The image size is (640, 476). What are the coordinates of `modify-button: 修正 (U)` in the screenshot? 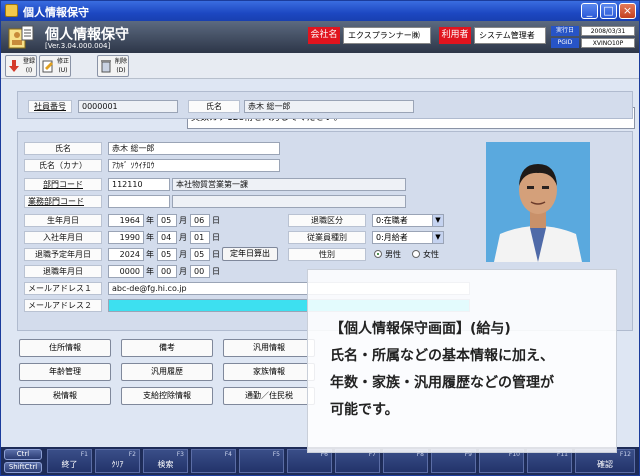 It's located at (55, 66).